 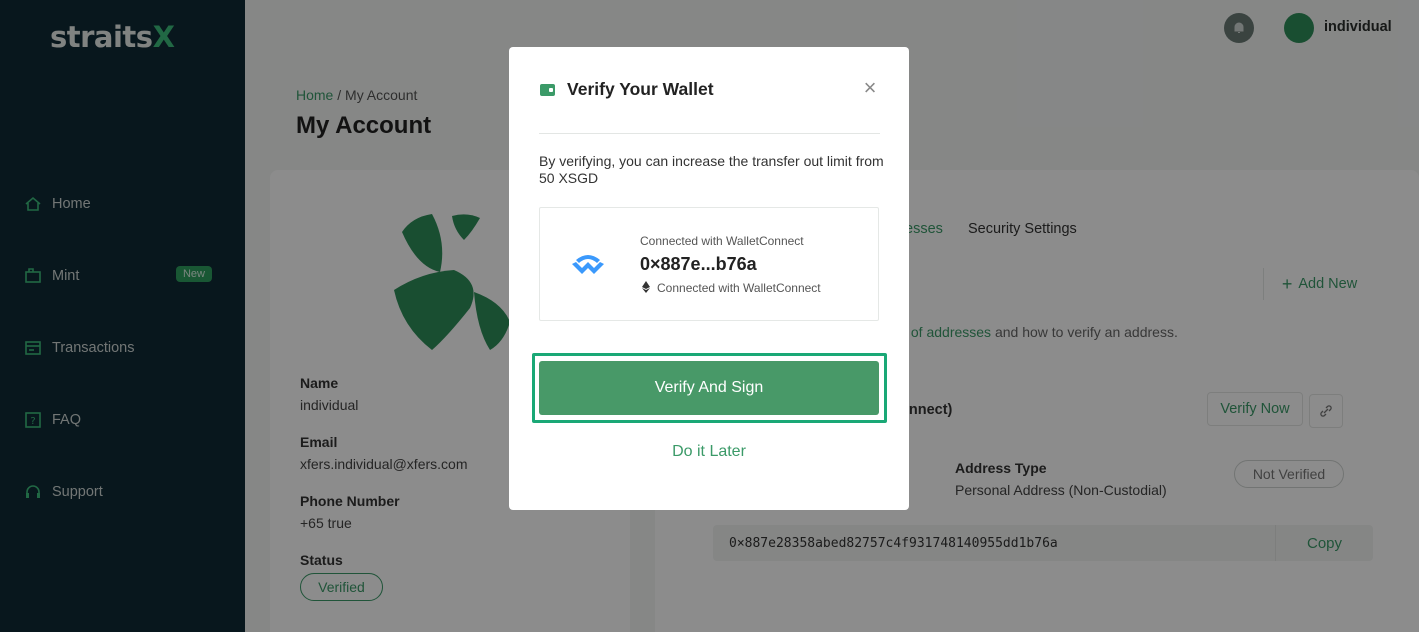 What do you see at coordinates (588, 264) in the screenshot?
I see `walletconnect-icon` at bounding box center [588, 264].